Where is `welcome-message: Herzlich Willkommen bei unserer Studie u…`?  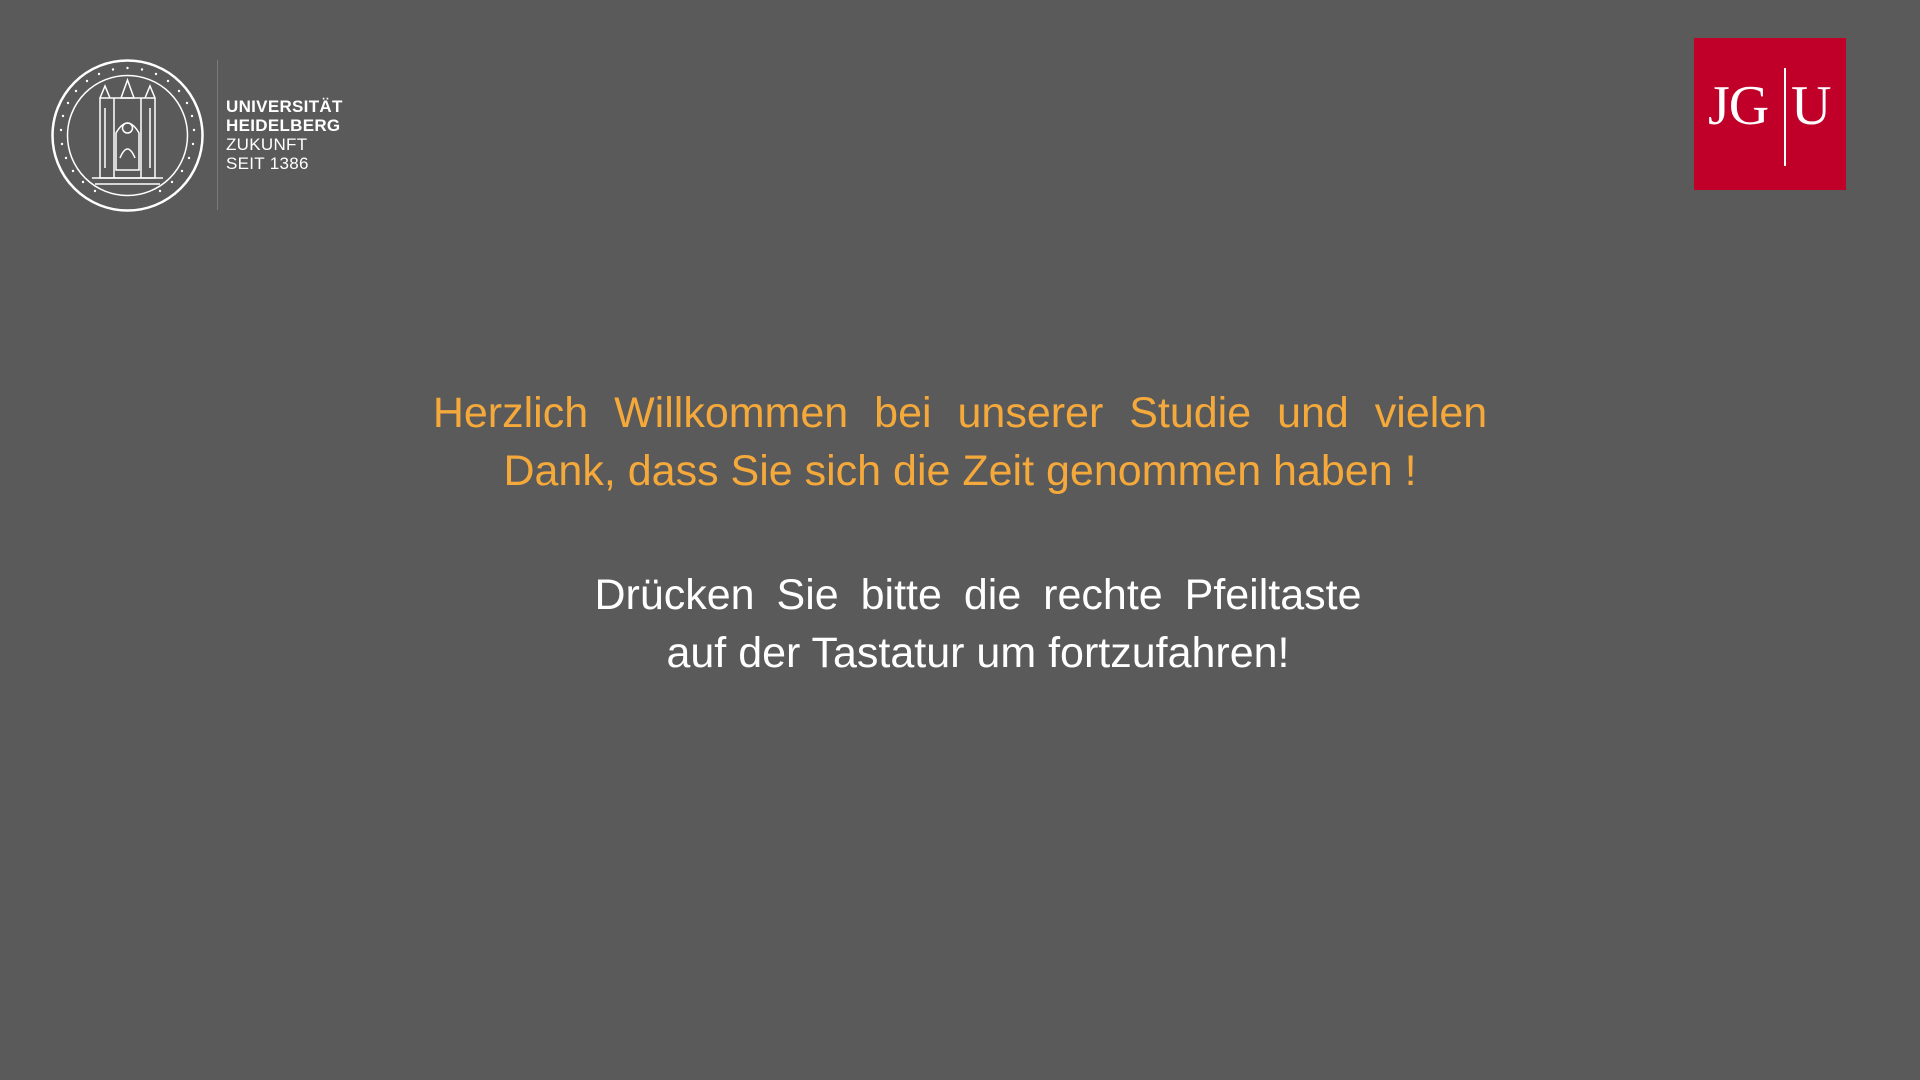
welcome-message: Herzlich Willkommen bei unserer Studie u… is located at coordinates (960, 442).